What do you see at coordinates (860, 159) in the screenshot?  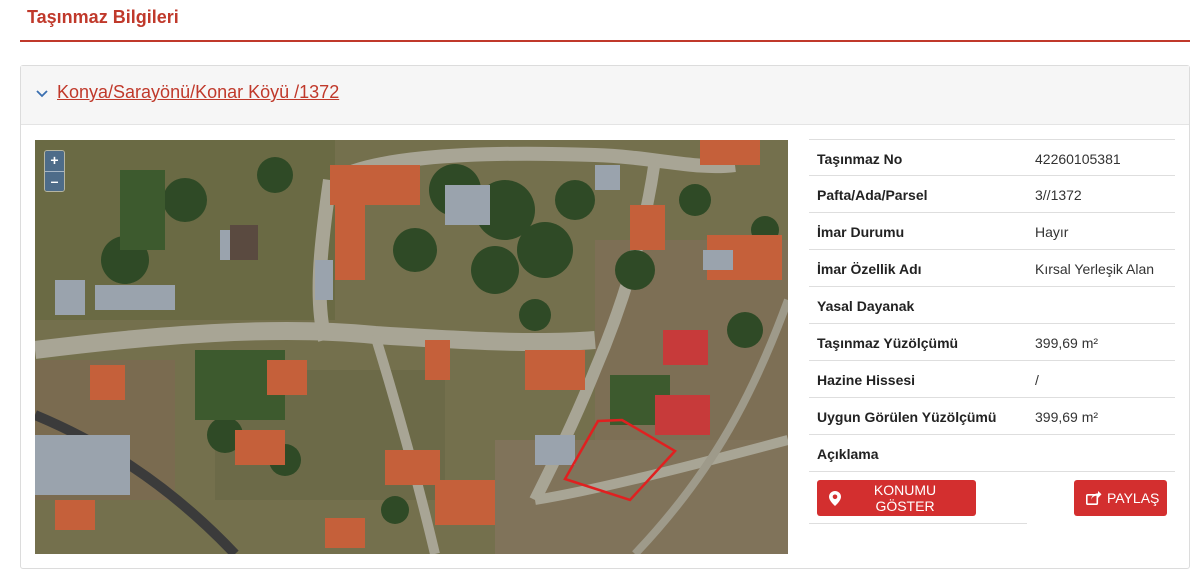 I see `detail-label: Taşınmaz No` at bounding box center [860, 159].